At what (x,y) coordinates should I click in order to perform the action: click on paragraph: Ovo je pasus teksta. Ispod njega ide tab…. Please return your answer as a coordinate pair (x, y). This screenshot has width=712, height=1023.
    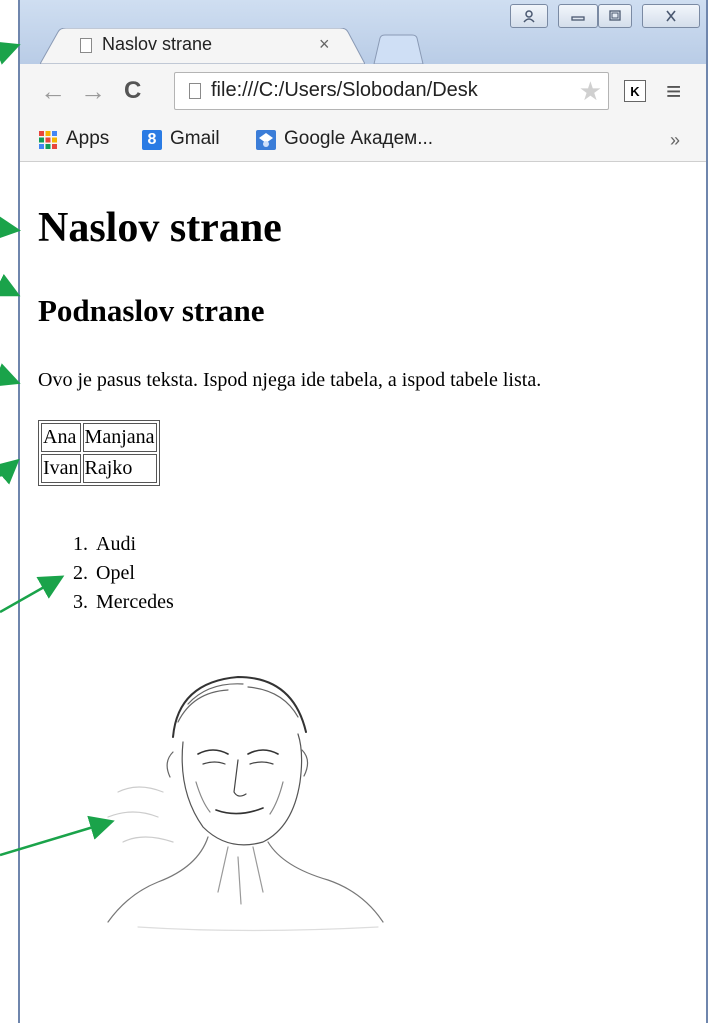
    Looking at the image, I should click on (290, 380).